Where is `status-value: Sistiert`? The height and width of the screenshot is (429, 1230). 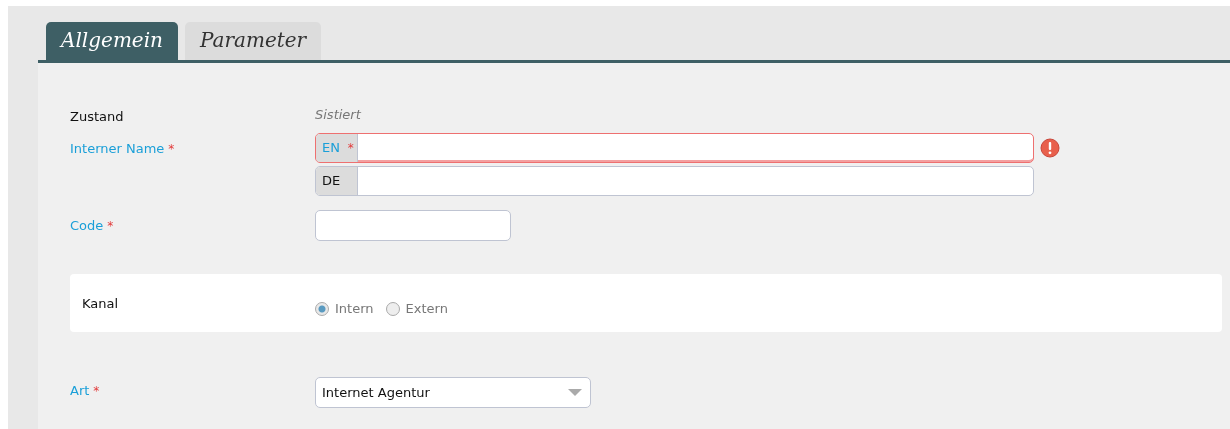
status-value: Sistiert is located at coordinates (338, 114).